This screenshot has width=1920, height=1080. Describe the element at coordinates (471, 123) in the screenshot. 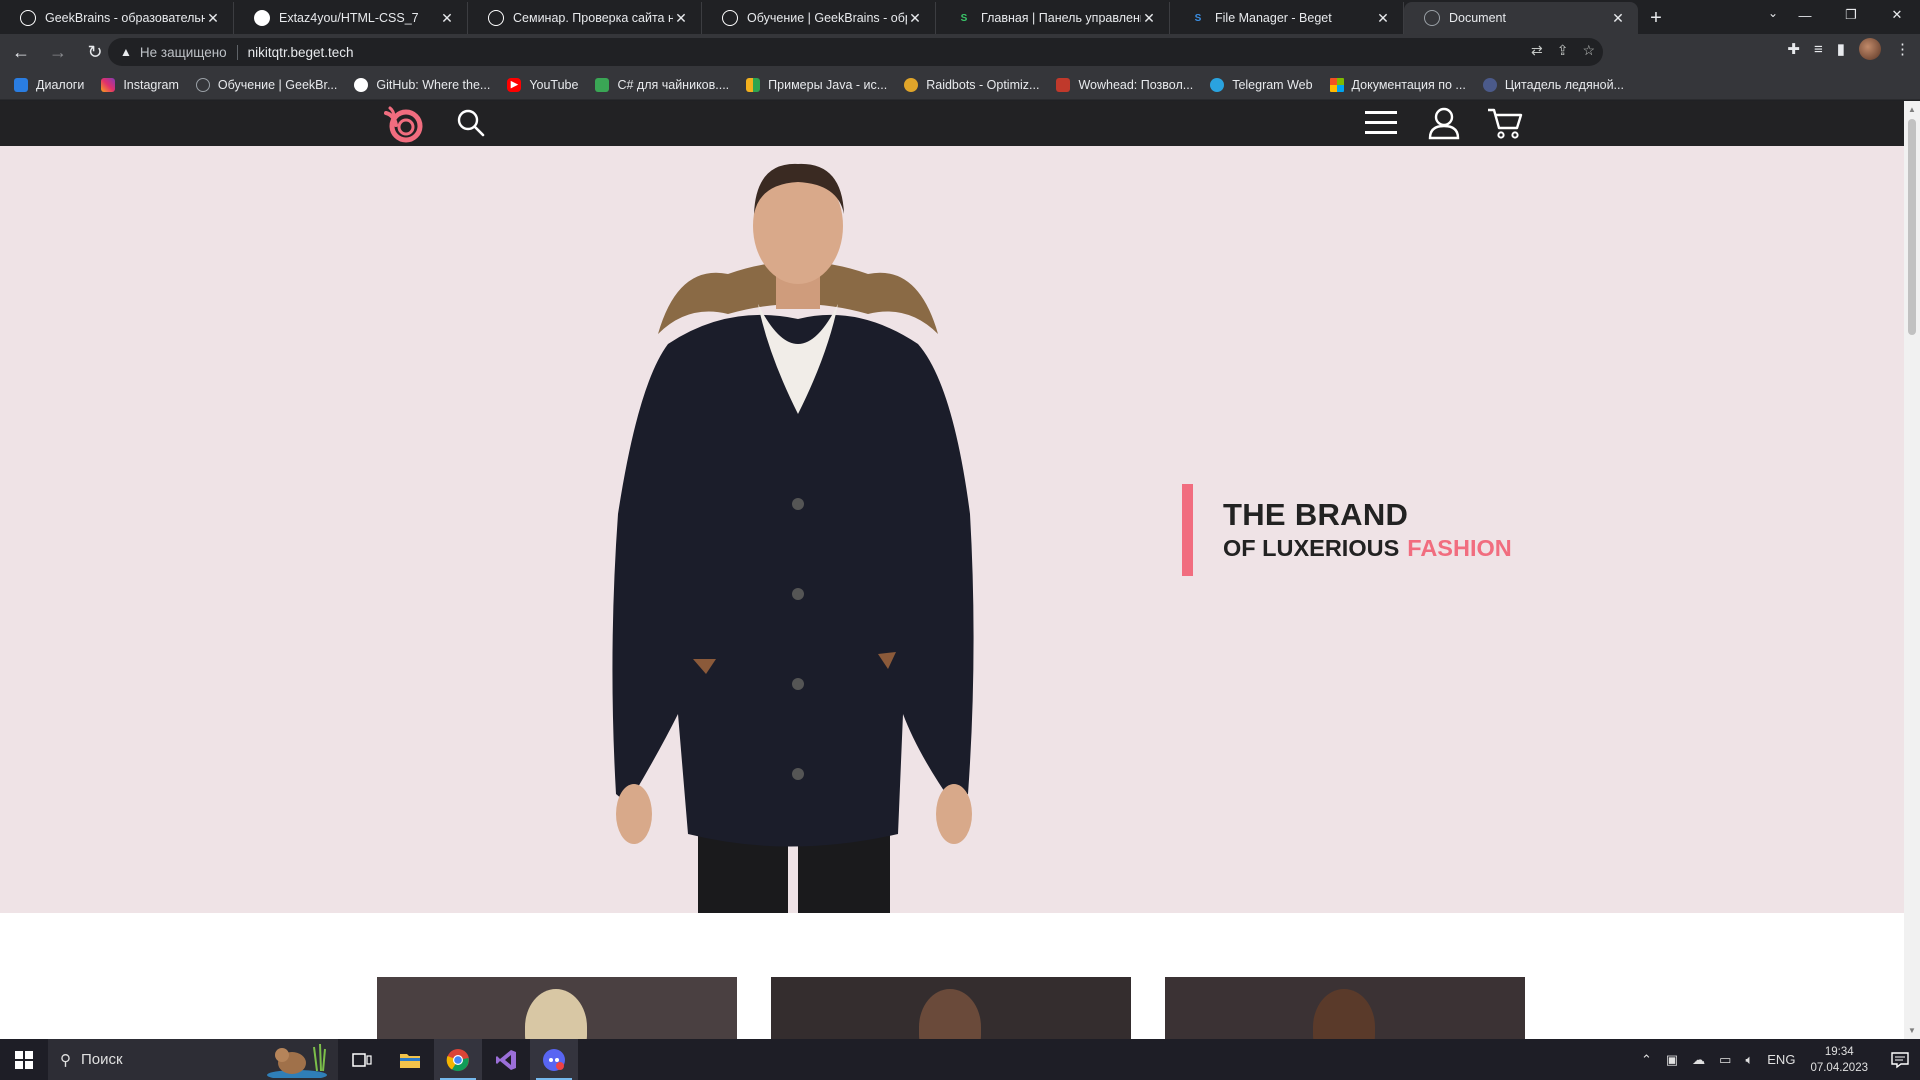

I see `search-icon` at that location.